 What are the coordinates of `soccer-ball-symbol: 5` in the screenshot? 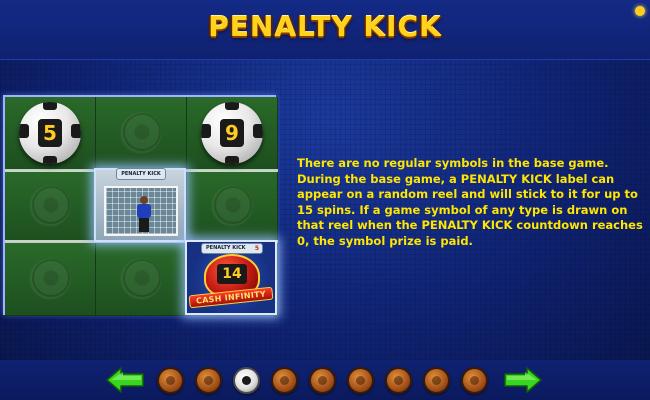 It's located at (50, 133).